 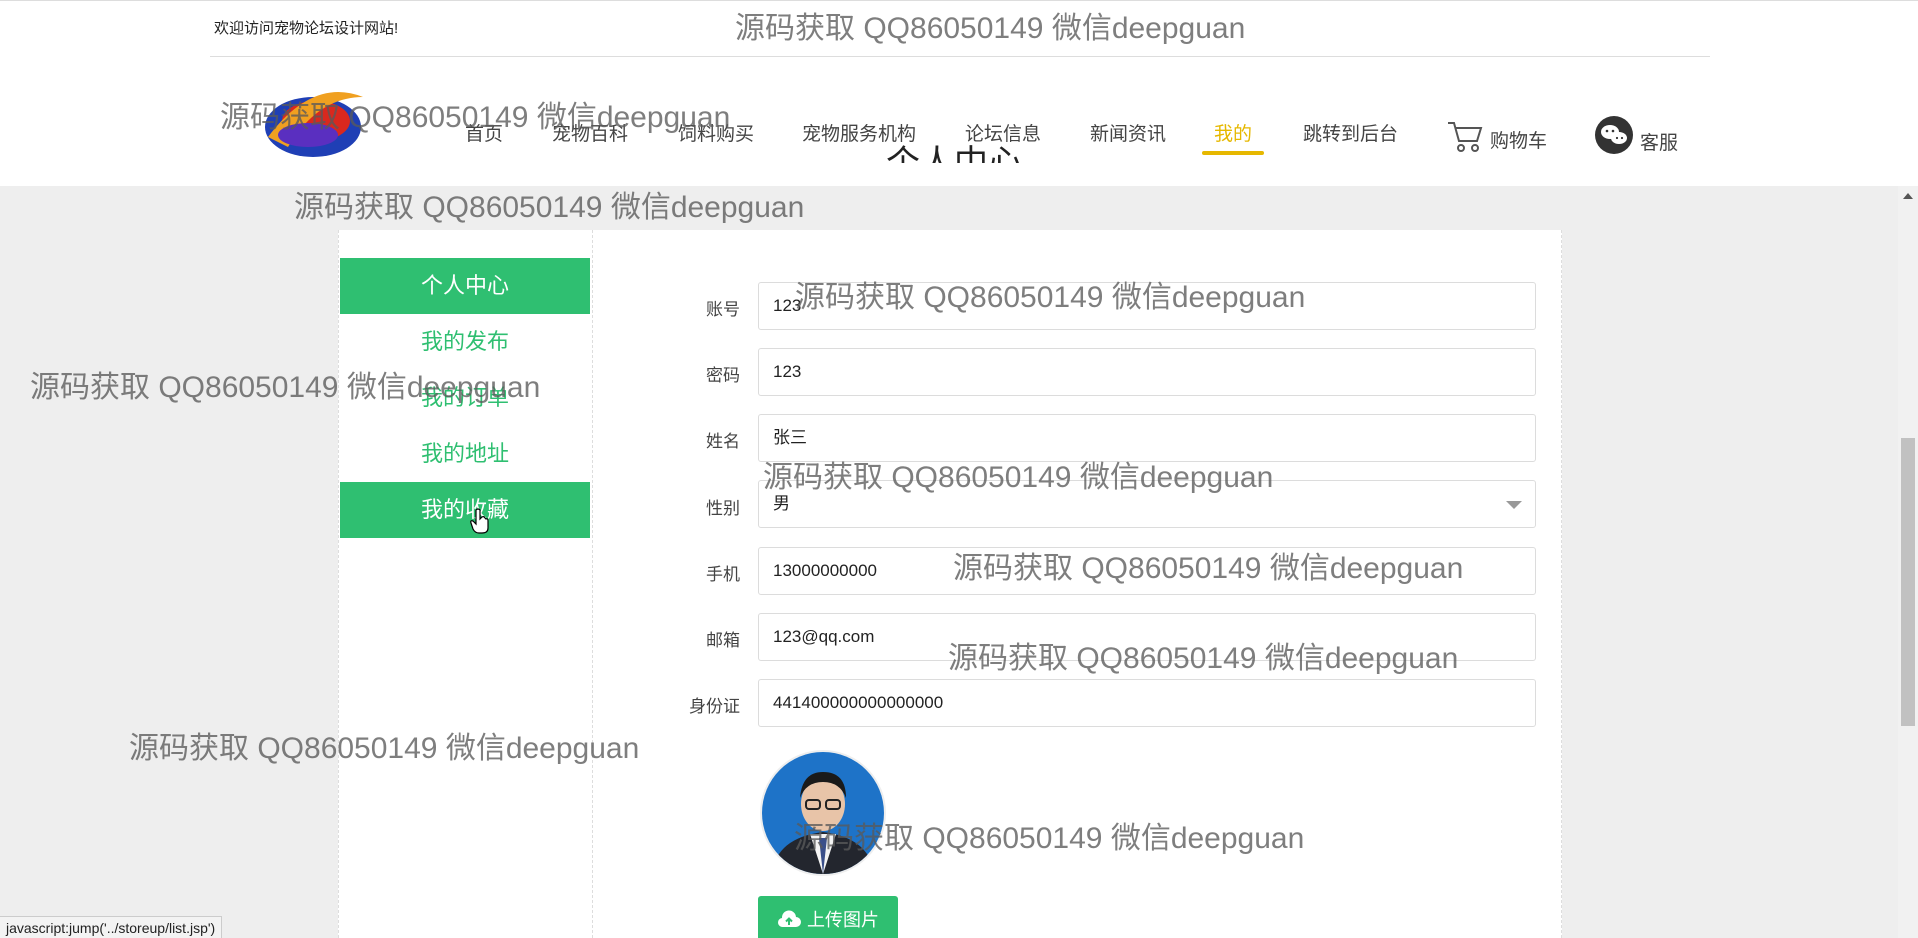 I want to click on scroll-up-icon, so click(x=1908, y=196).